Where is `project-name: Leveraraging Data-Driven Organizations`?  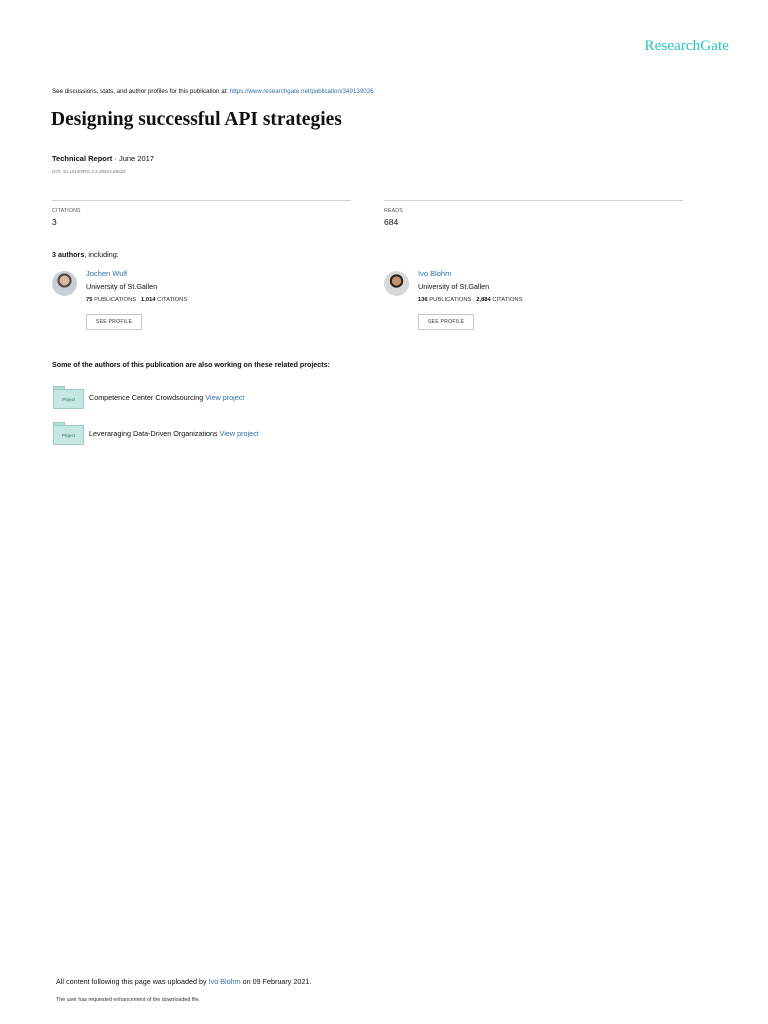
project-name: Leveraraging Data-Driven Organizations is located at coordinates (153, 433).